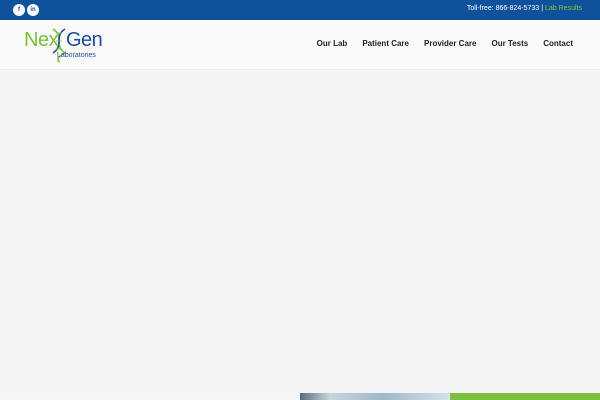 This screenshot has height=400, width=600. I want to click on tollfree-text: Toll-free: 866-824-5733, so click(503, 8).